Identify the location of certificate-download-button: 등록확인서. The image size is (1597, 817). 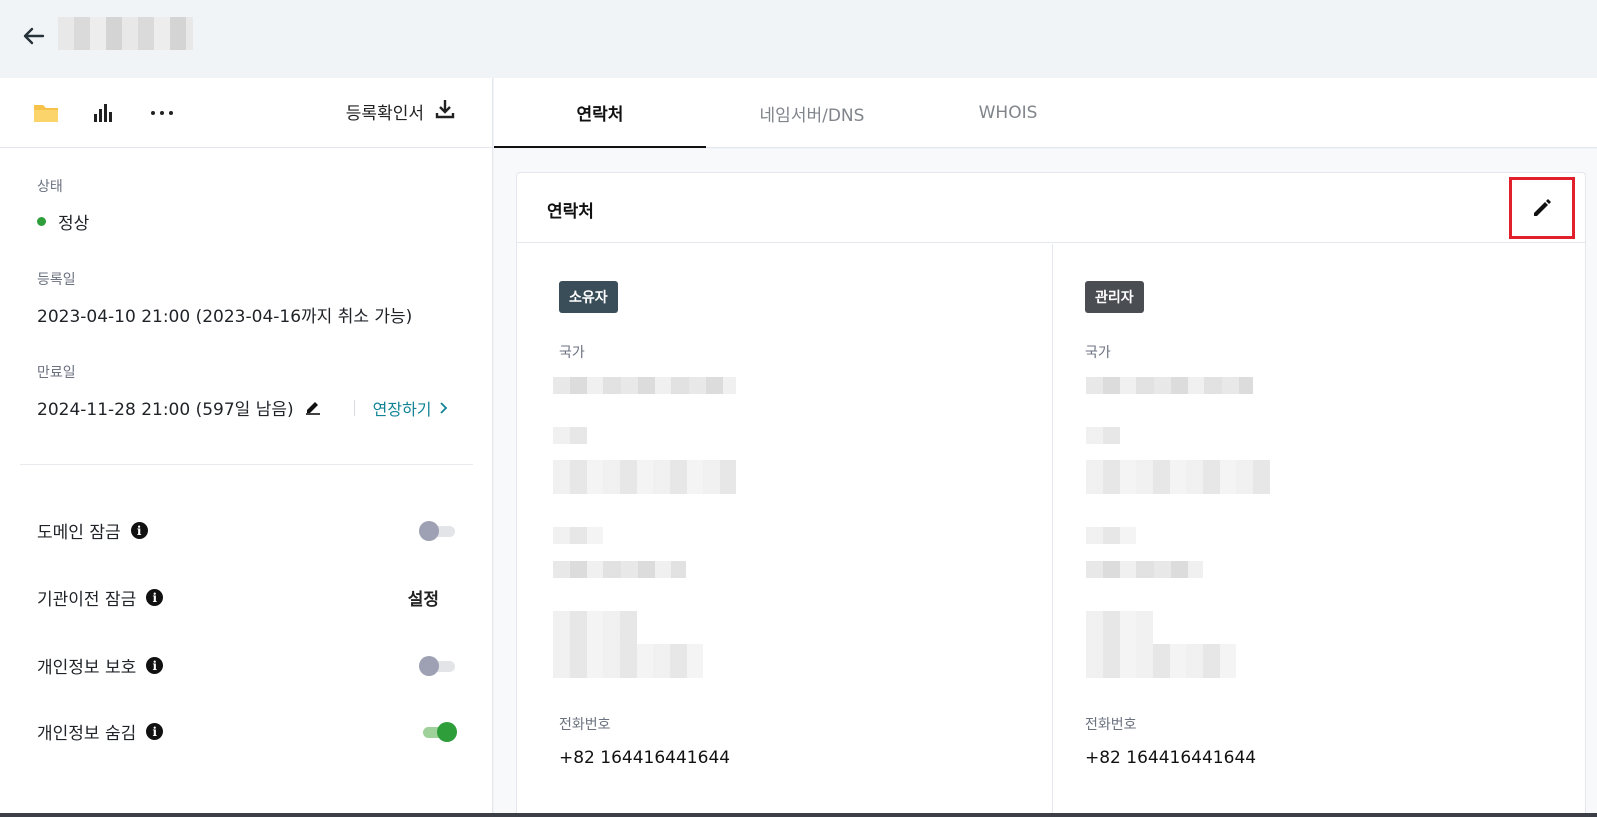
(401, 111).